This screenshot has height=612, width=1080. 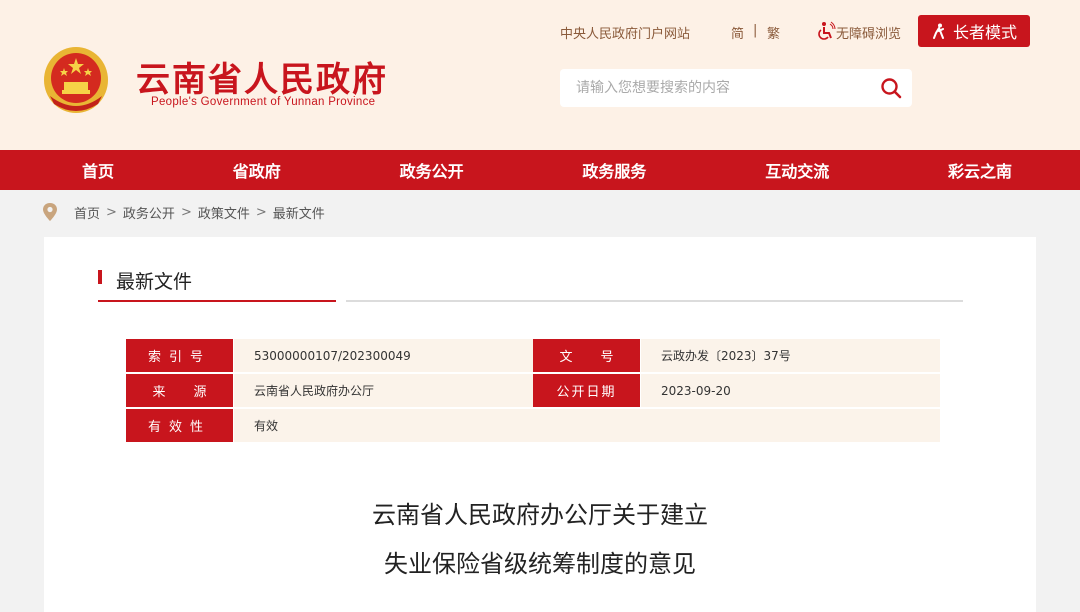 What do you see at coordinates (76, 79) in the screenshot?
I see `national-emblem-icon` at bounding box center [76, 79].